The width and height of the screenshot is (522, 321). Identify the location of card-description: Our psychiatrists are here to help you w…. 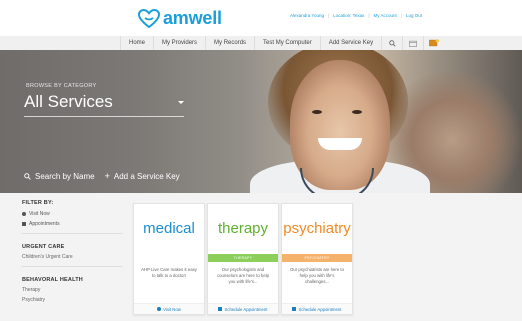
(317, 275).